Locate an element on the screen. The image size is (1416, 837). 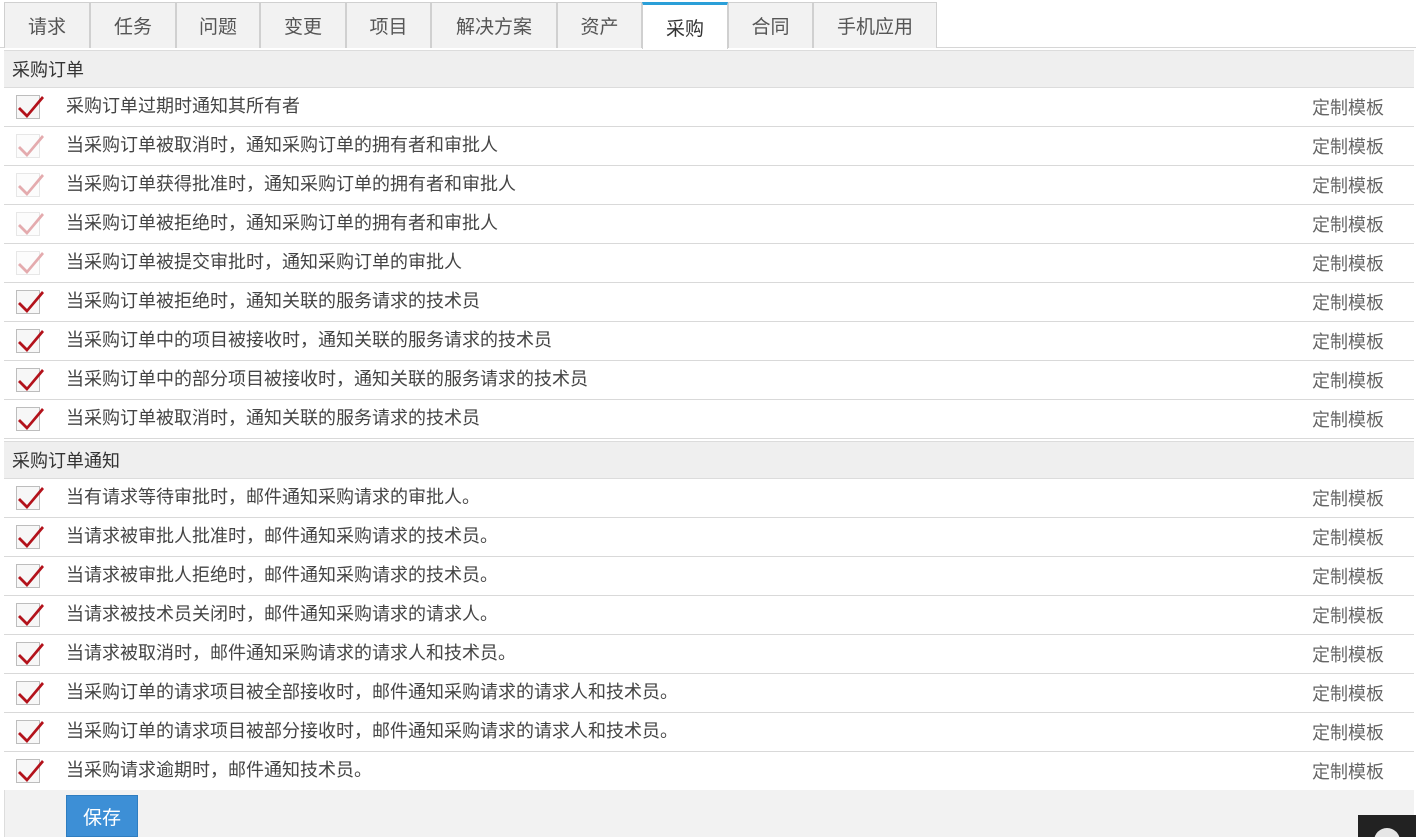
notification-row: 当请求被技术员关闭时，邮件通知采购请求的请求人。 定制模板 is located at coordinates (709, 615).